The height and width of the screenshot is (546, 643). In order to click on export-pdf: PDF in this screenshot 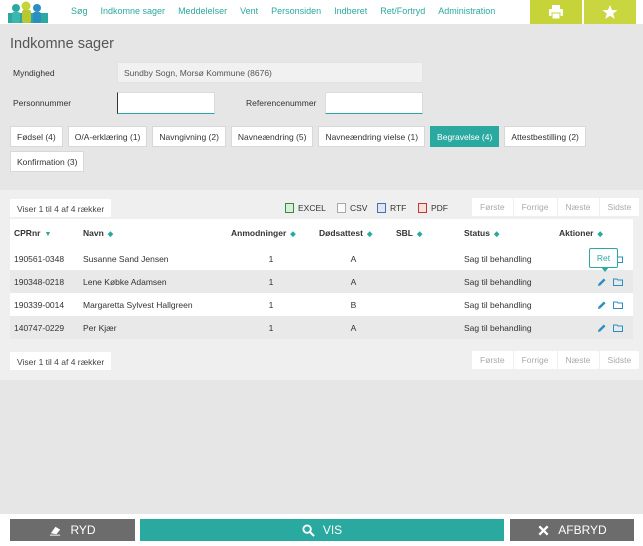, I will do `click(433, 208)`.